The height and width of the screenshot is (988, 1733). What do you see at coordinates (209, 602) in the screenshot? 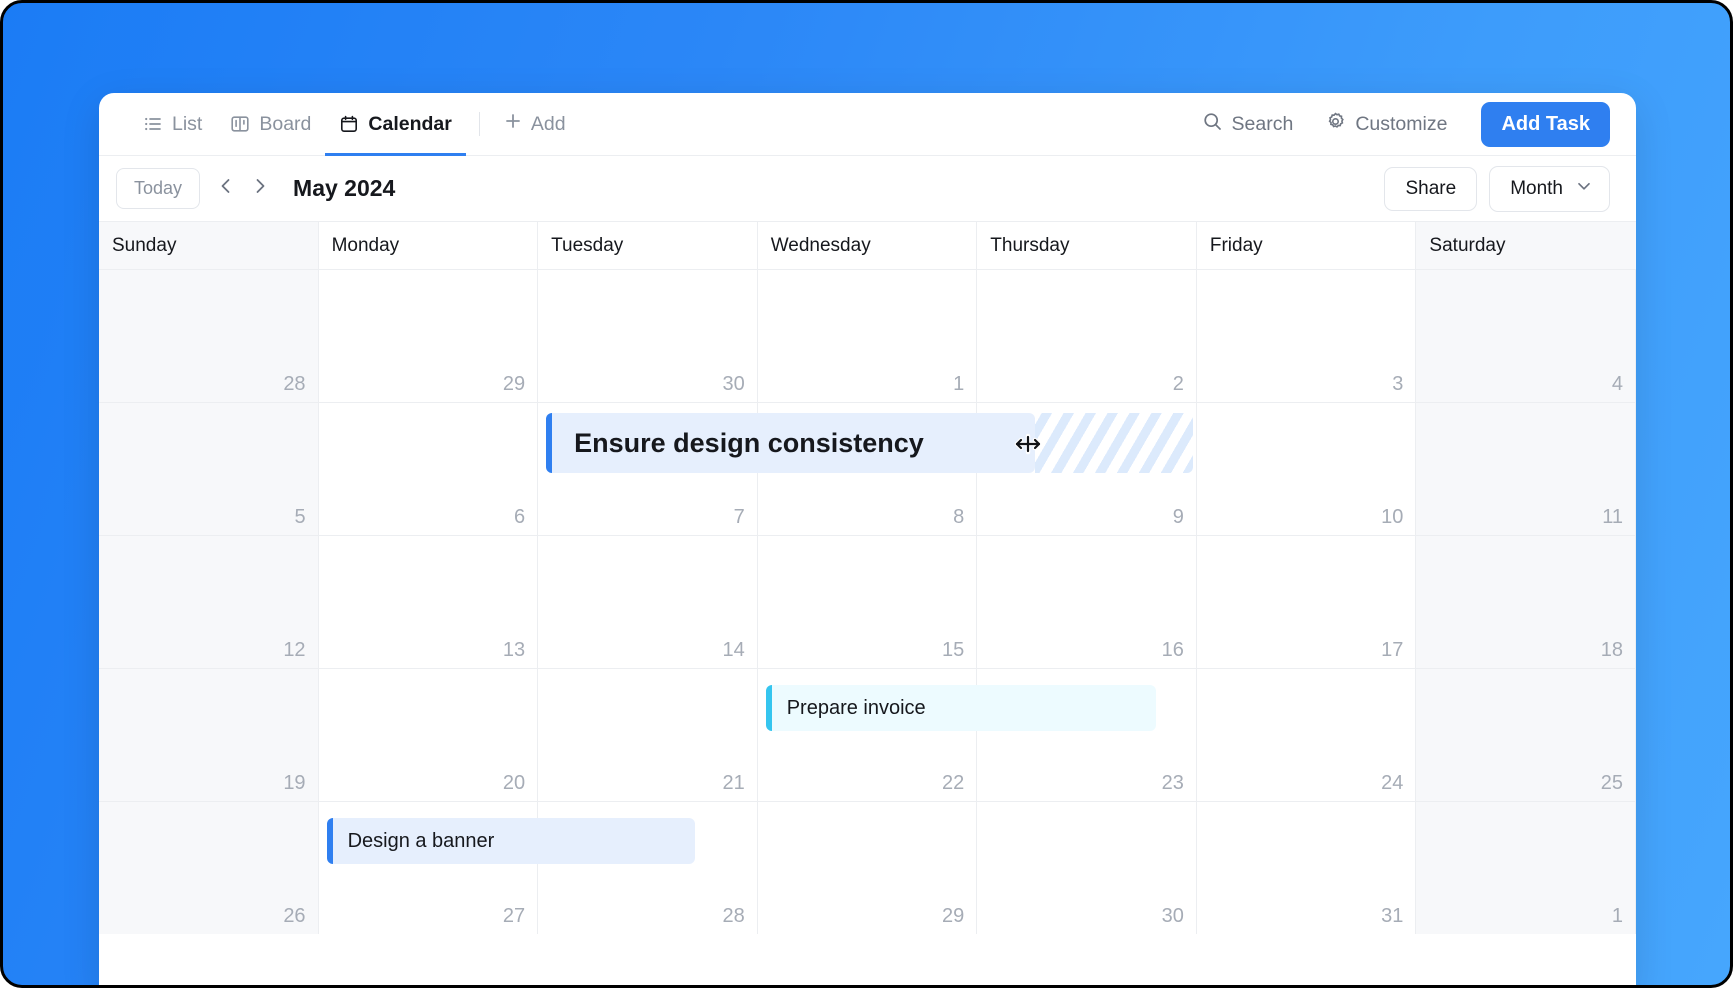
I see `day-cell: 12` at bounding box center [209, 602].